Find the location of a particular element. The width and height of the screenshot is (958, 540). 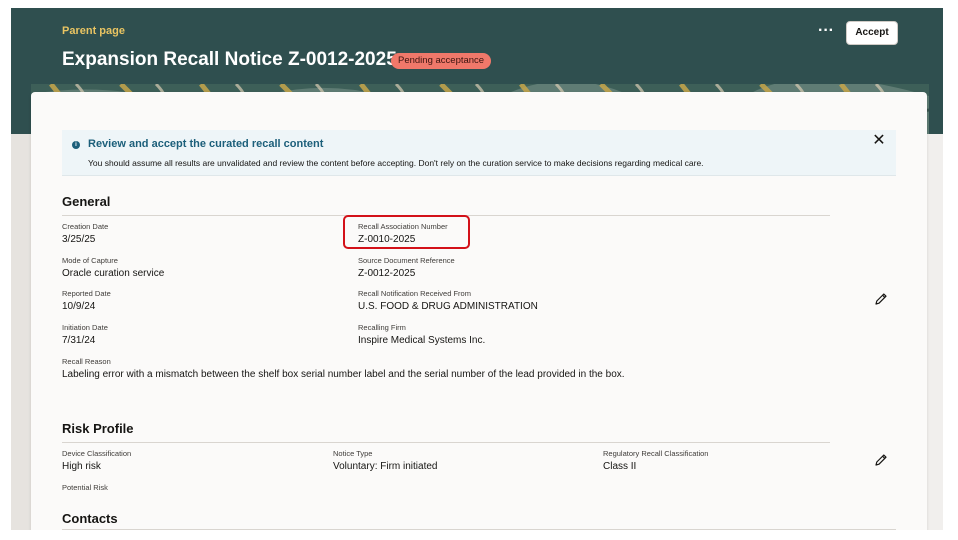

field-value: High risk is located at coordinates (81, 466).